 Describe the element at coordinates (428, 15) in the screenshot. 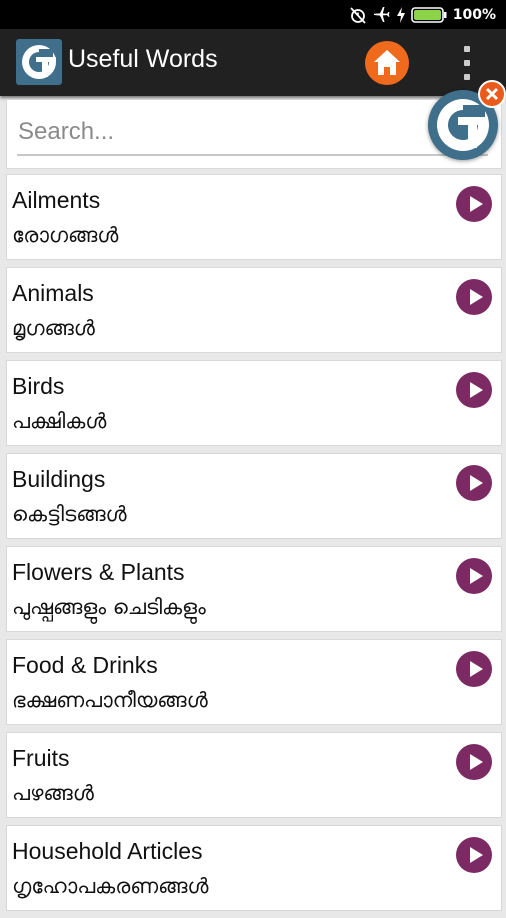

I see `battery-icon` at that location.